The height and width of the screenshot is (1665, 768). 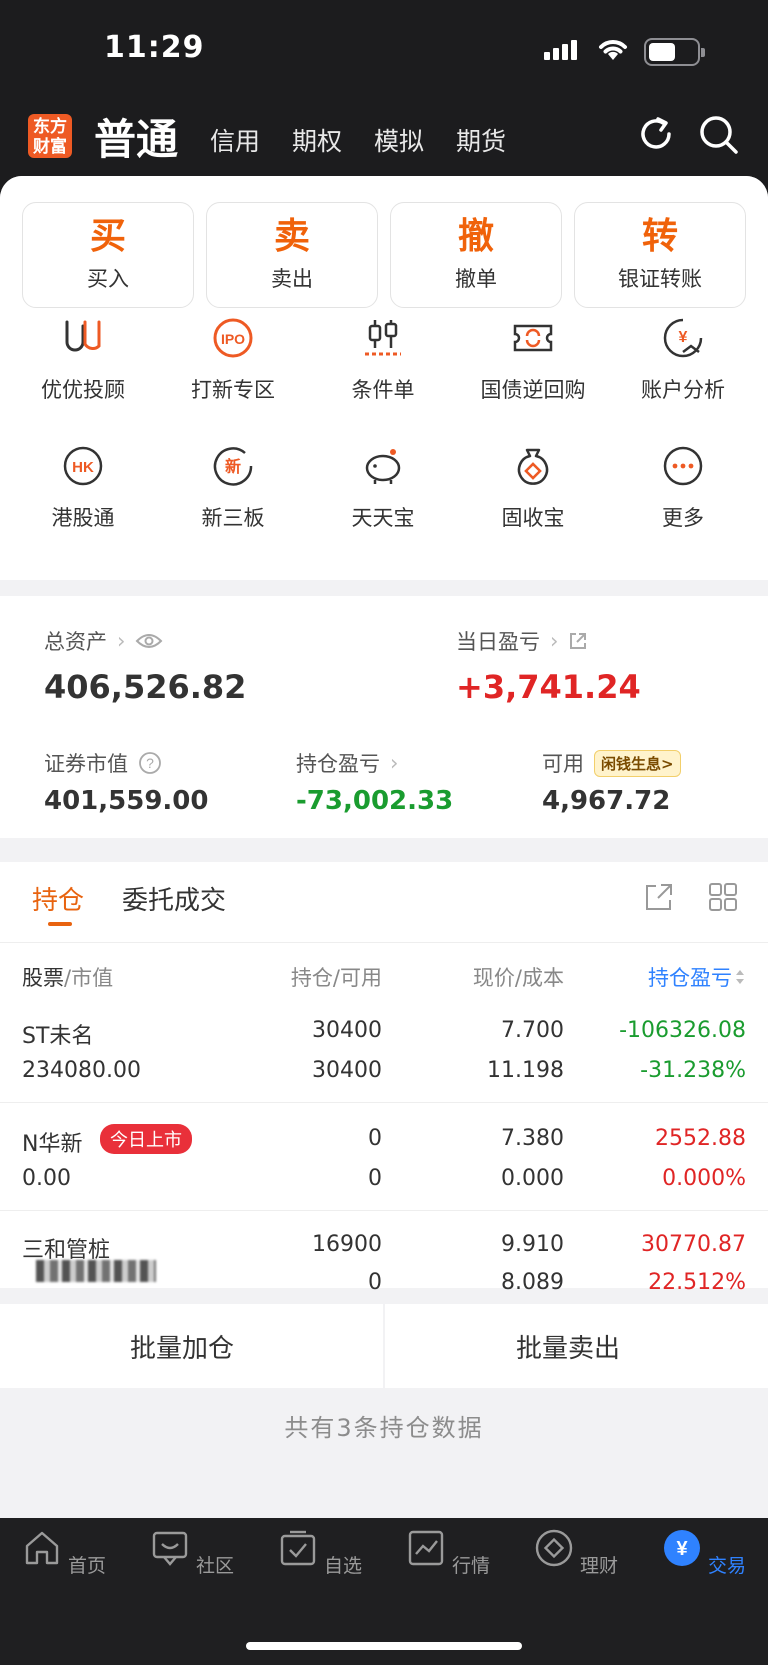 What do you see at coordinates (693, 1244) in the screenshot?
I see `position-pl: 30770.87` at bounding box center [693, 1244].